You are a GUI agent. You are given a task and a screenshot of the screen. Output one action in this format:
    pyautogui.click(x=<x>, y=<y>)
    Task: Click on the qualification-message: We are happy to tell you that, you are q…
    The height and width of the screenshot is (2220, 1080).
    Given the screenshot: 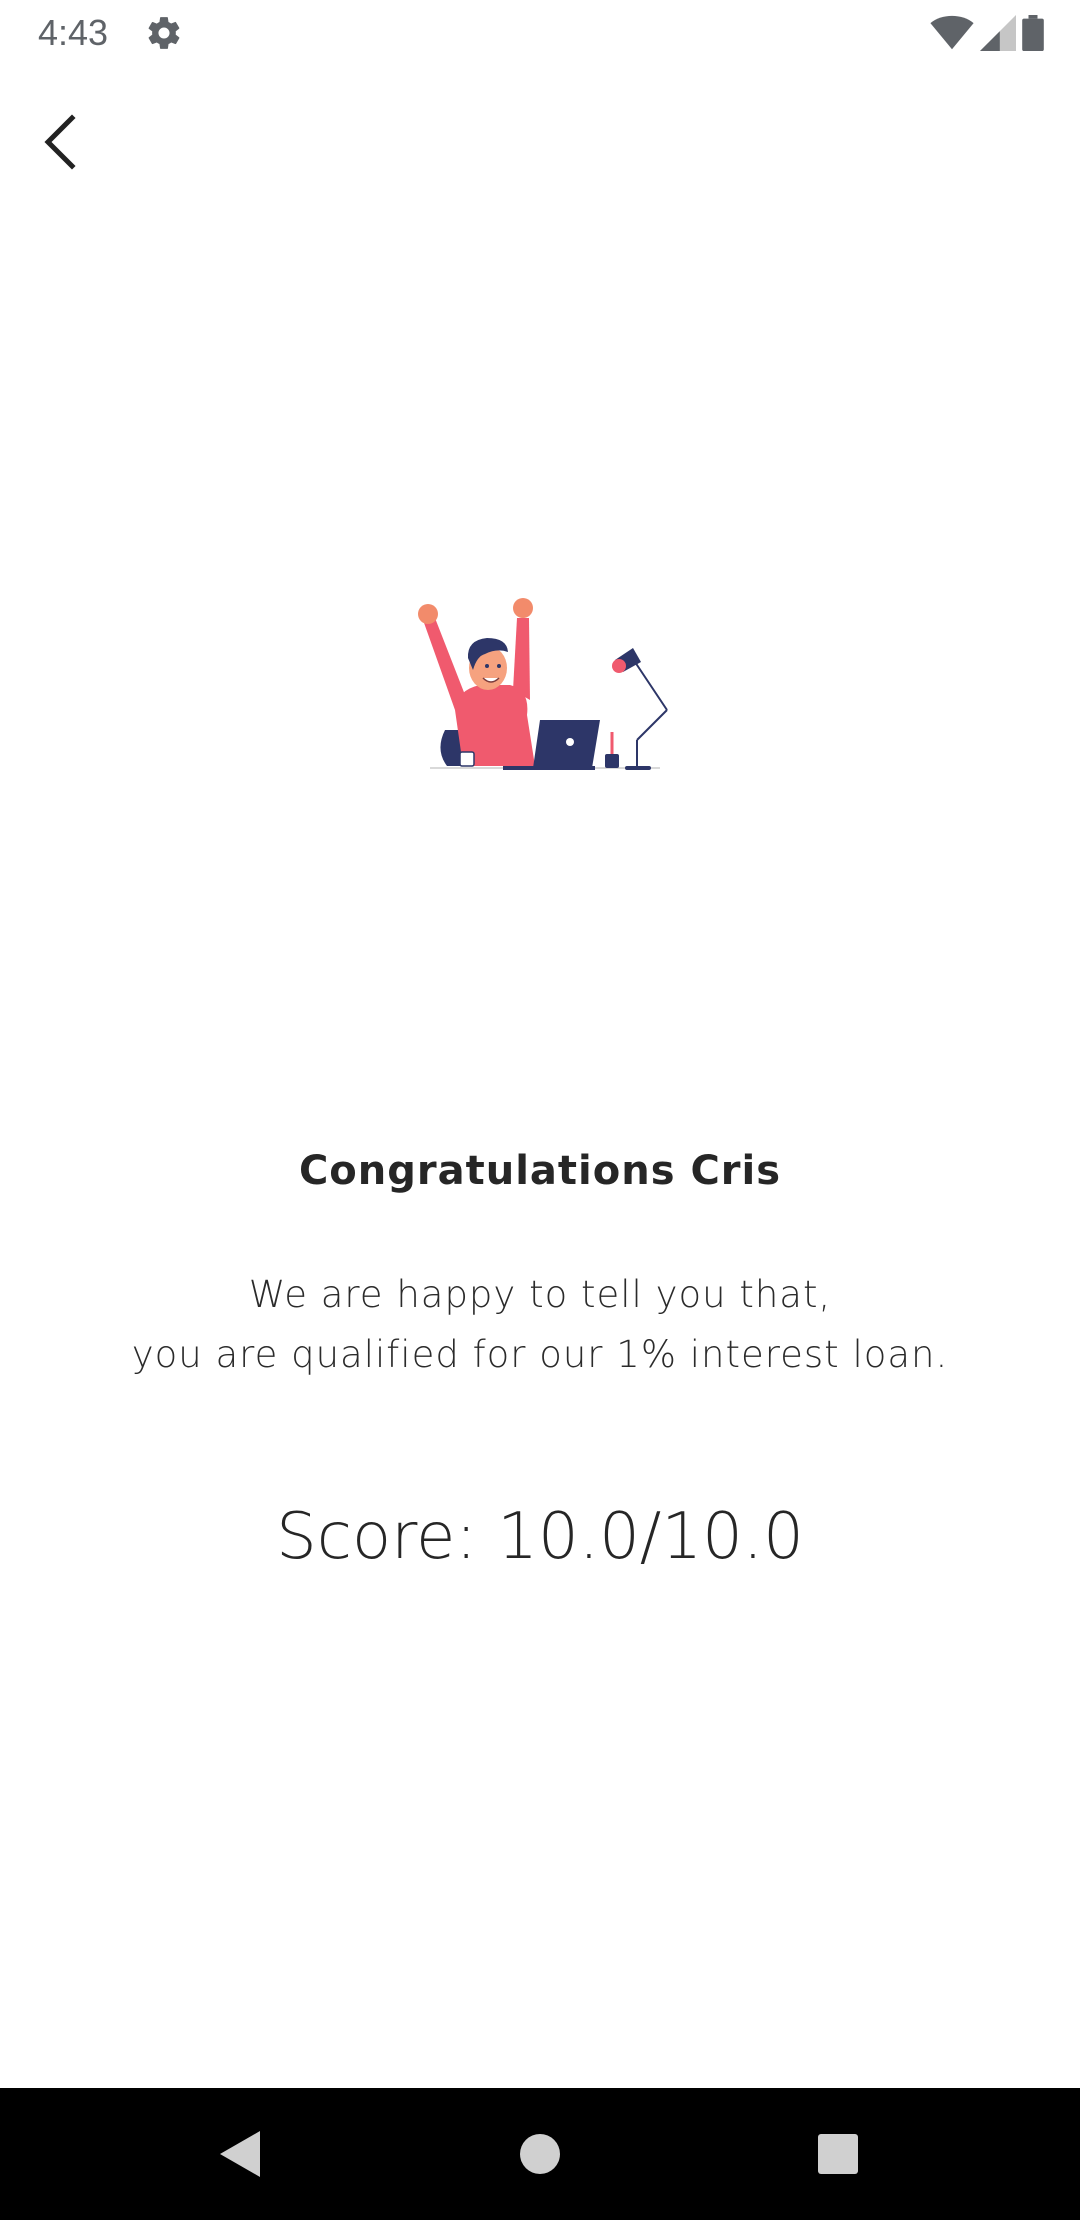 What is the action you would take?
    pyautogui.click(x=540, y=1325)
    